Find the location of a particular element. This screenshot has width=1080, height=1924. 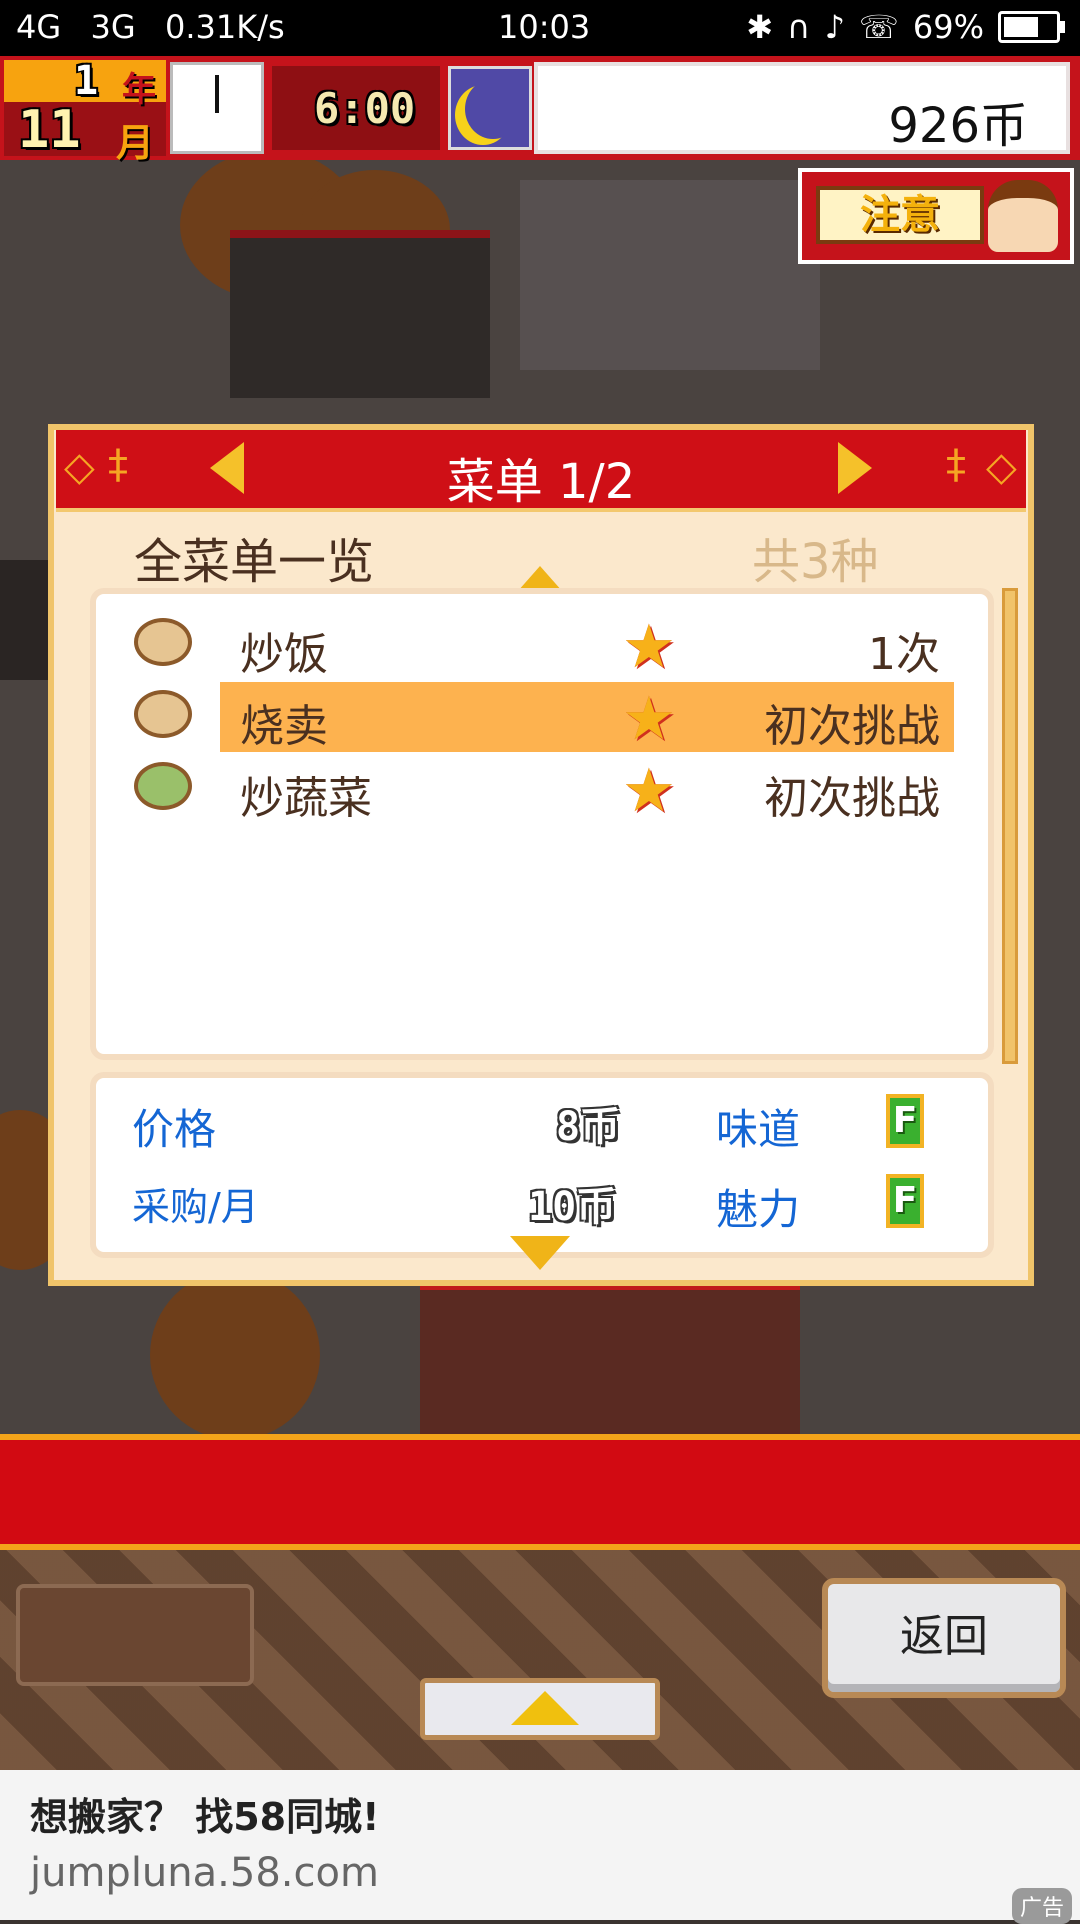

game-time: 6:00 is located at coordinates (356, 108).